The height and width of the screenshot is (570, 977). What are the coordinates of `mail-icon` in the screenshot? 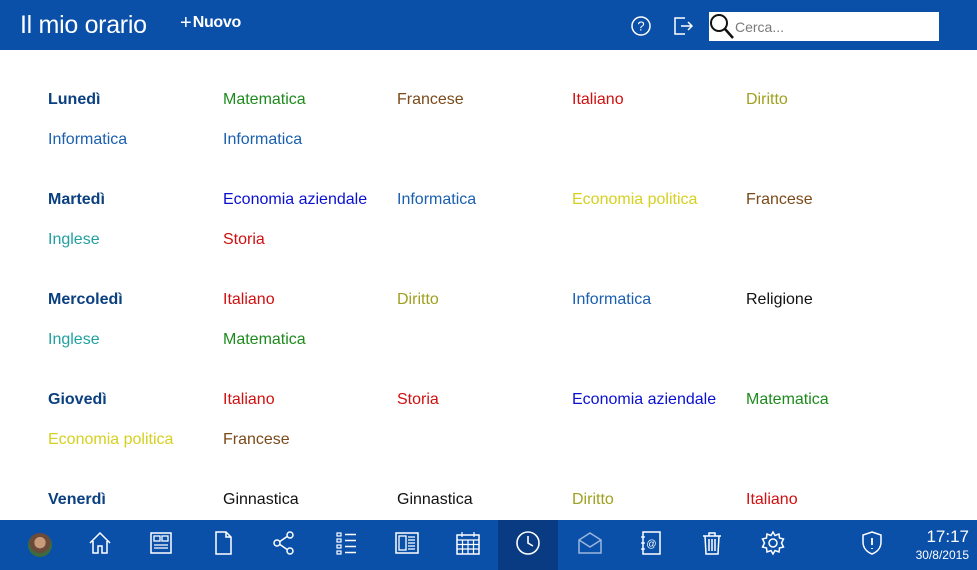 It's located at (590, 545).